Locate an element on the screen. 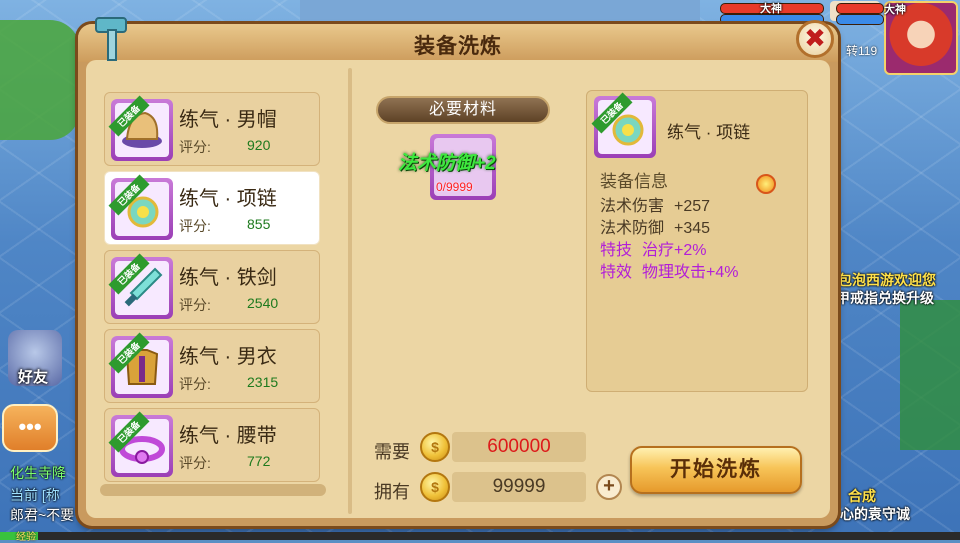 The width and height of the screenshot is (960, 543). hammer-icon is located at coordinates (112, 39).